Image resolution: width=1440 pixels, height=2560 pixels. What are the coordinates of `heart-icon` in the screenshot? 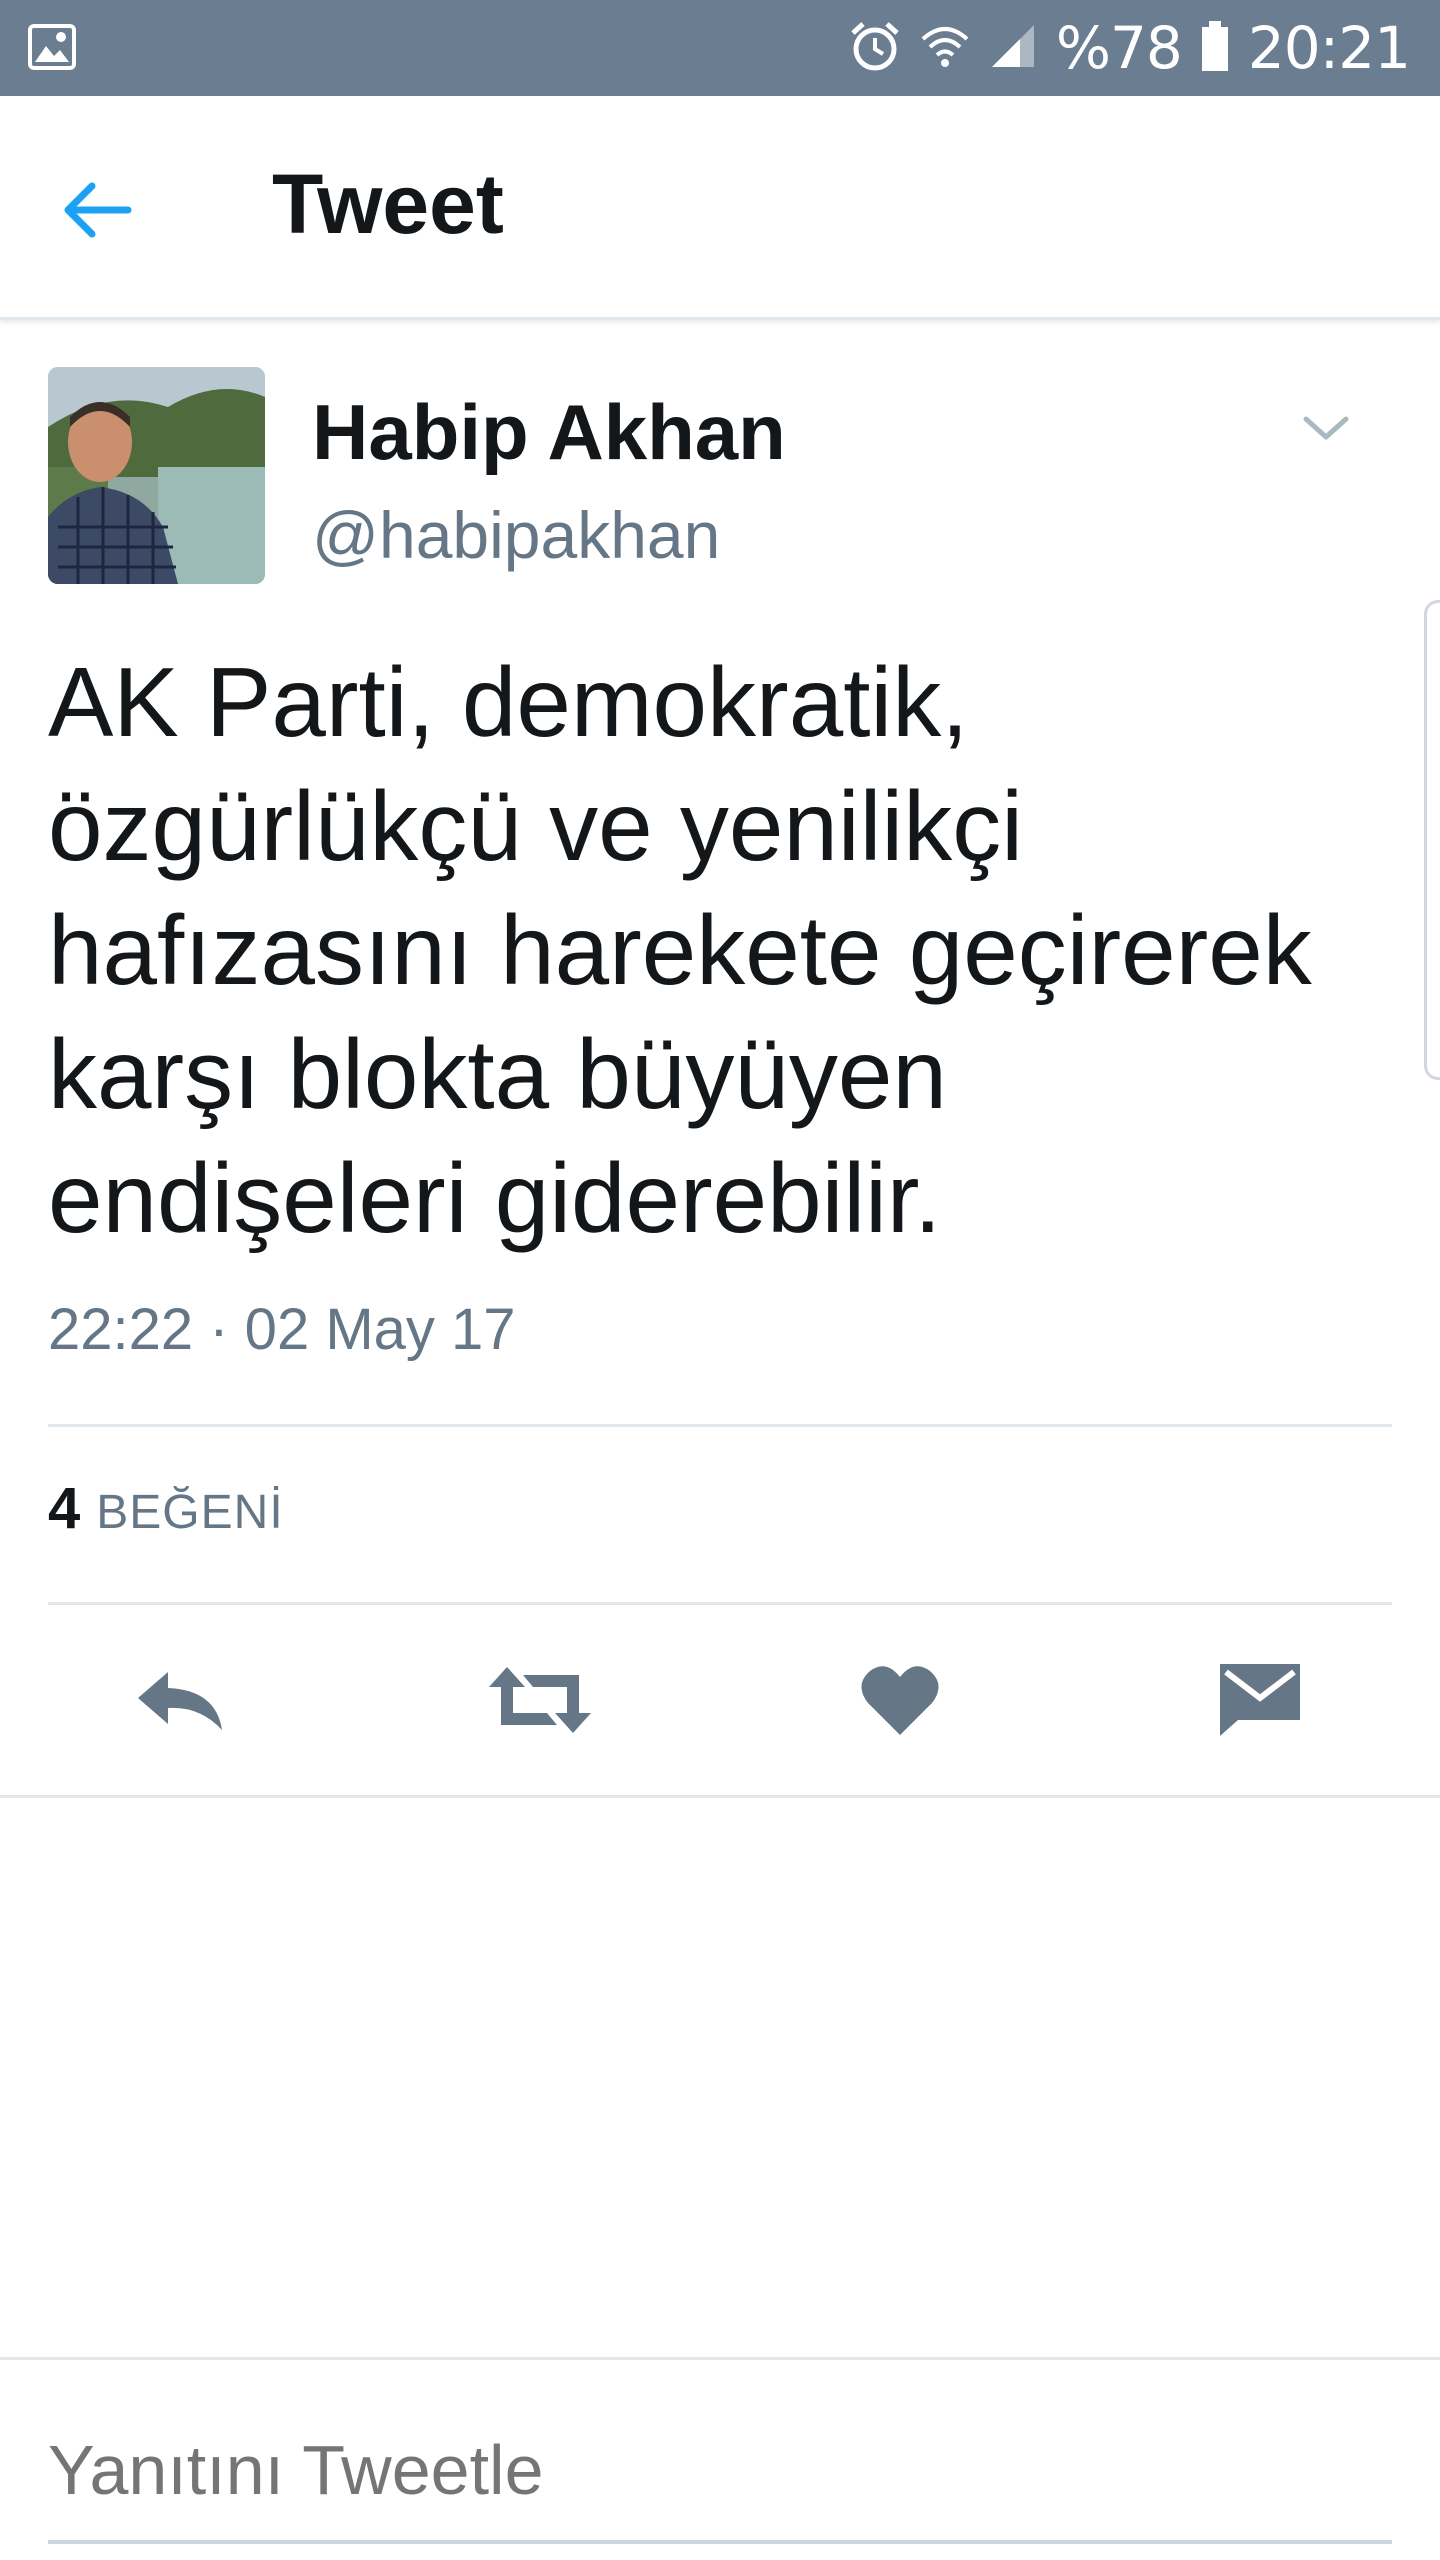 It's located at (900, 1702).